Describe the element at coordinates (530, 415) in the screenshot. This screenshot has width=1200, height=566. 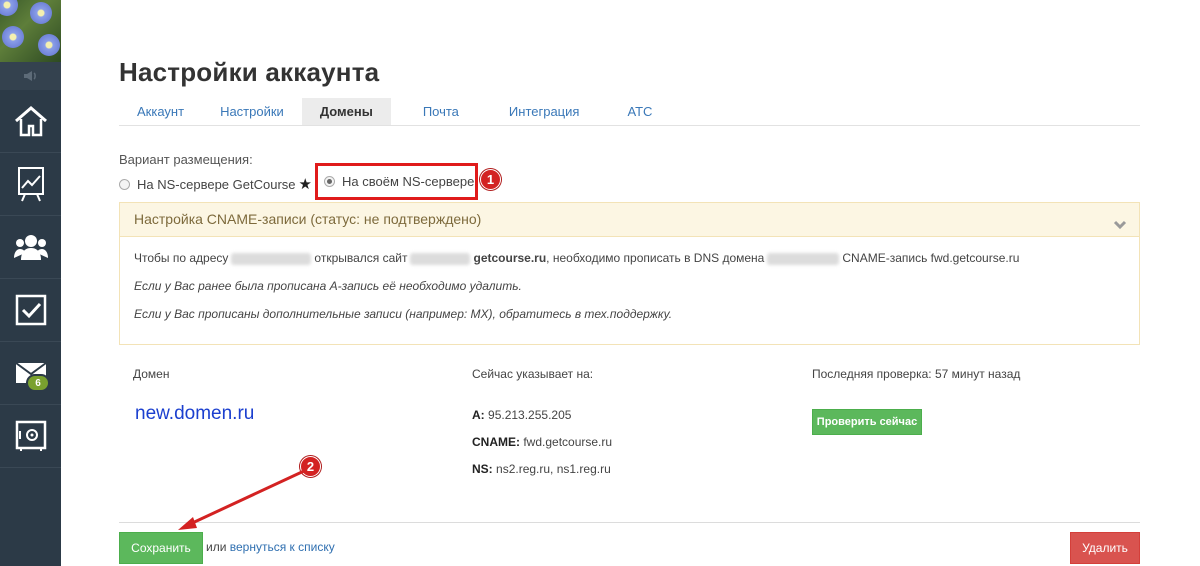
I see `a-record-value: 95.213.255.205` at that location.